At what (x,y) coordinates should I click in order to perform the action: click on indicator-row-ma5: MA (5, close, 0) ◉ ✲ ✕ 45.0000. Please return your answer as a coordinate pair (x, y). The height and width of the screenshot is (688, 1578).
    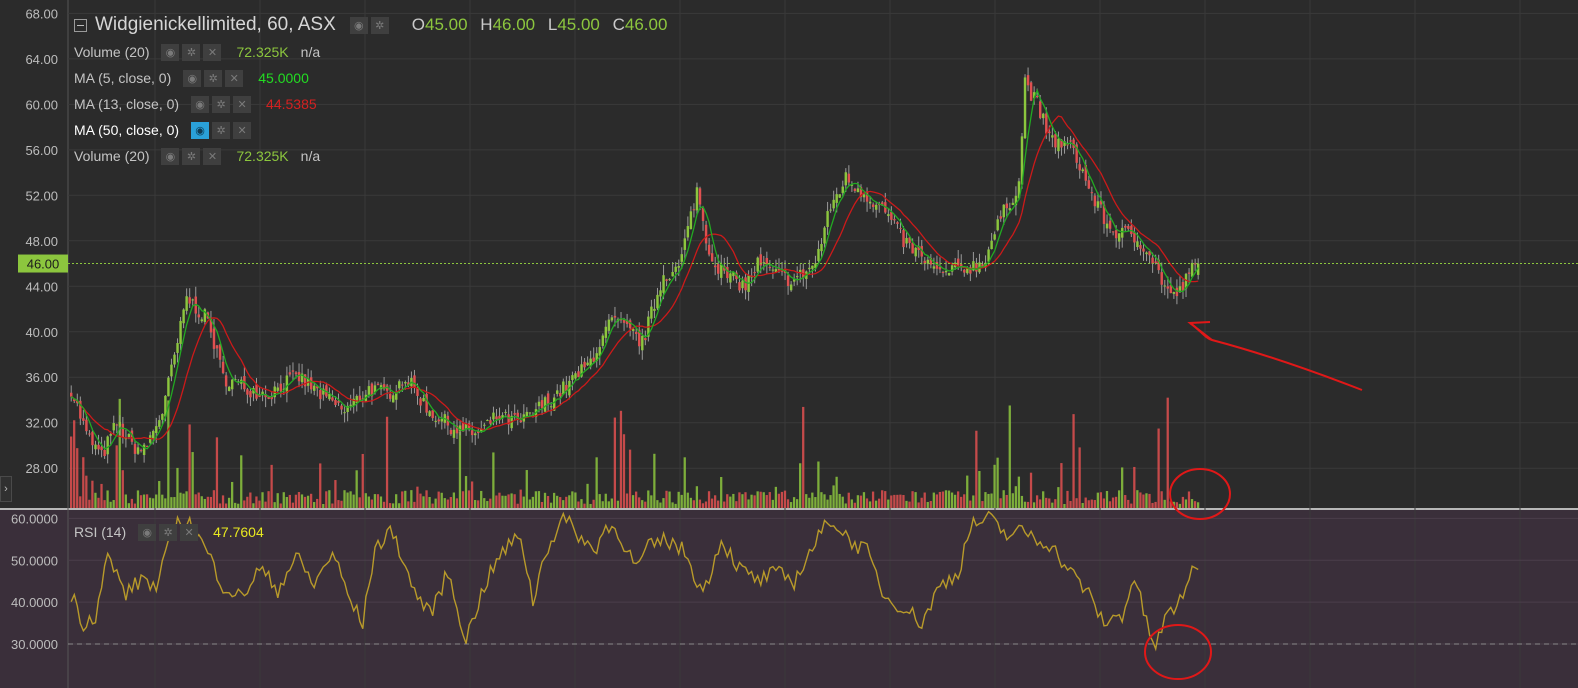
    Looking at the image, I should click on (197, 78).